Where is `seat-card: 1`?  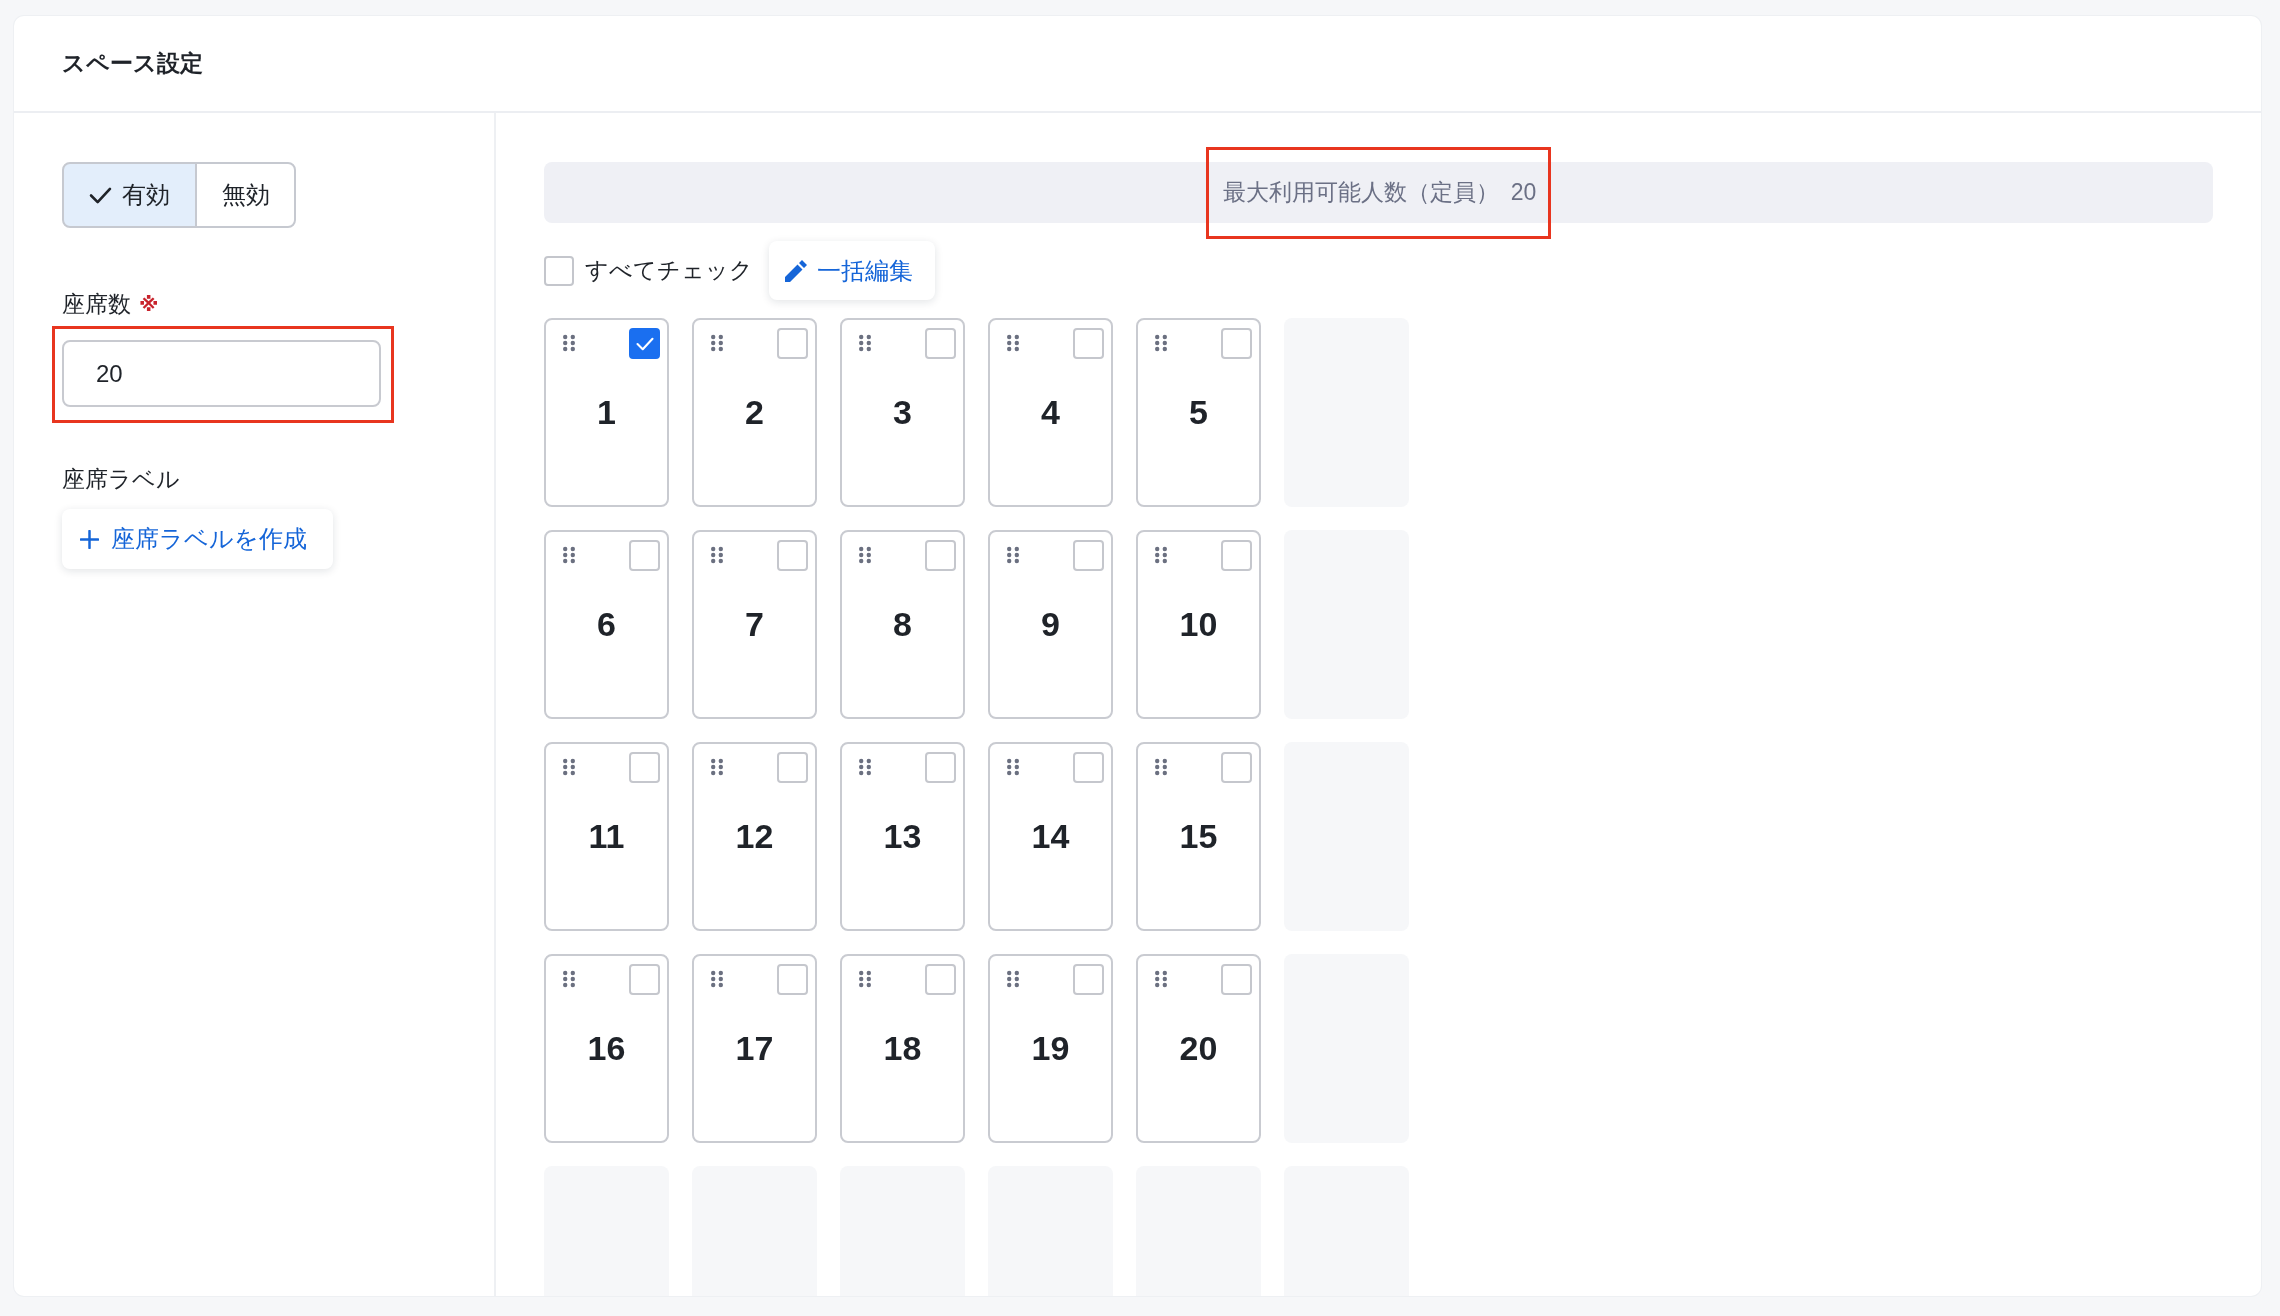
seat-card: 1 is located at coordinates (606, 412).